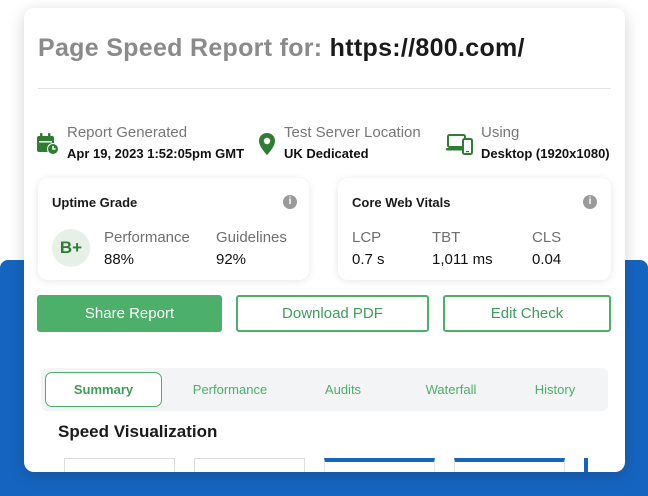 Image resolution: width=648 pixels, height=496 pixels. I want to click on performance-value: 88%, so click(119, 259).